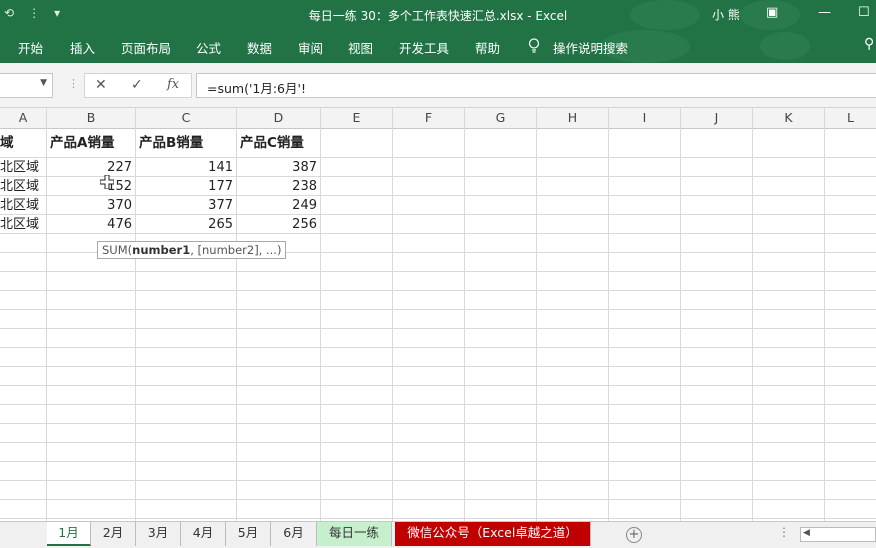 The image size is (876, 548). Describe the element at coordinates (493, 534) in the screenshot. I see `sheet-tab-wechat: 微信公众号（Excel卓越之道）` at that location.